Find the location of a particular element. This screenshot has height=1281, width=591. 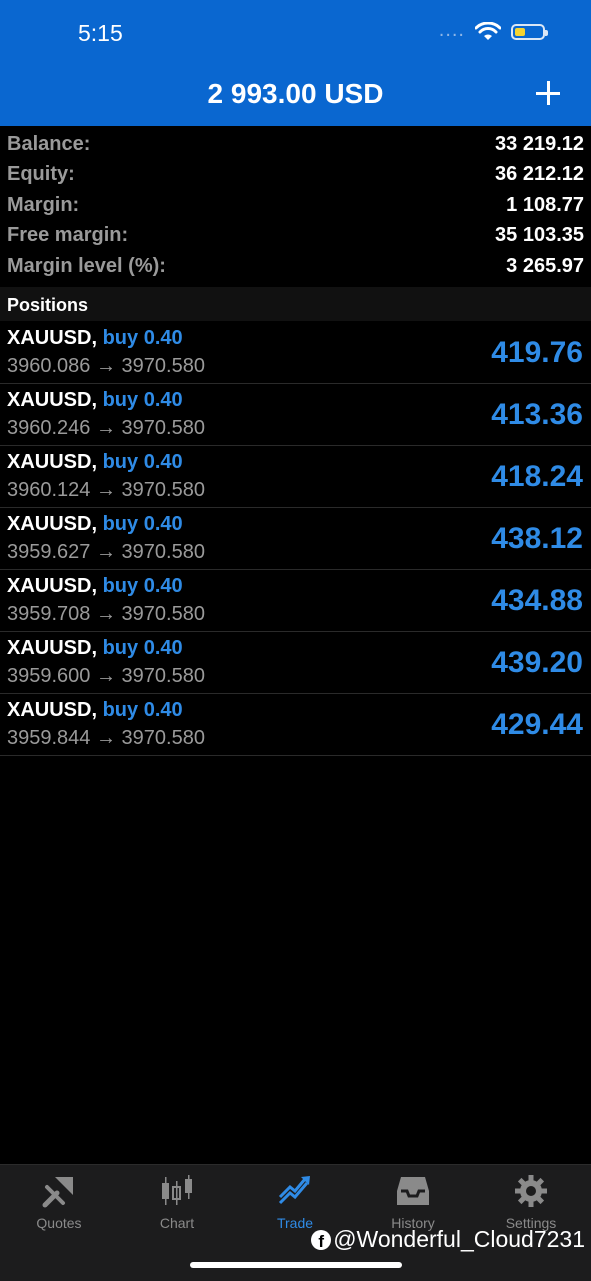

battery-icon is located at coordinates (529, 32).